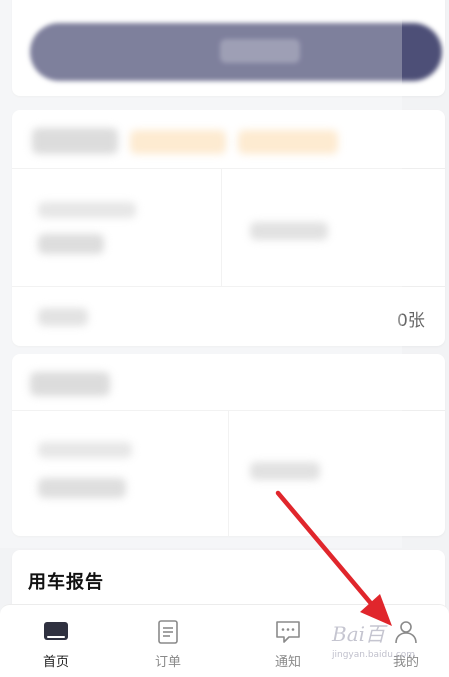 The image size is (449, 677). Describe the element at coordinates (55, 662) in the screenshot. I see `tab-home-label: 首页` at that location.